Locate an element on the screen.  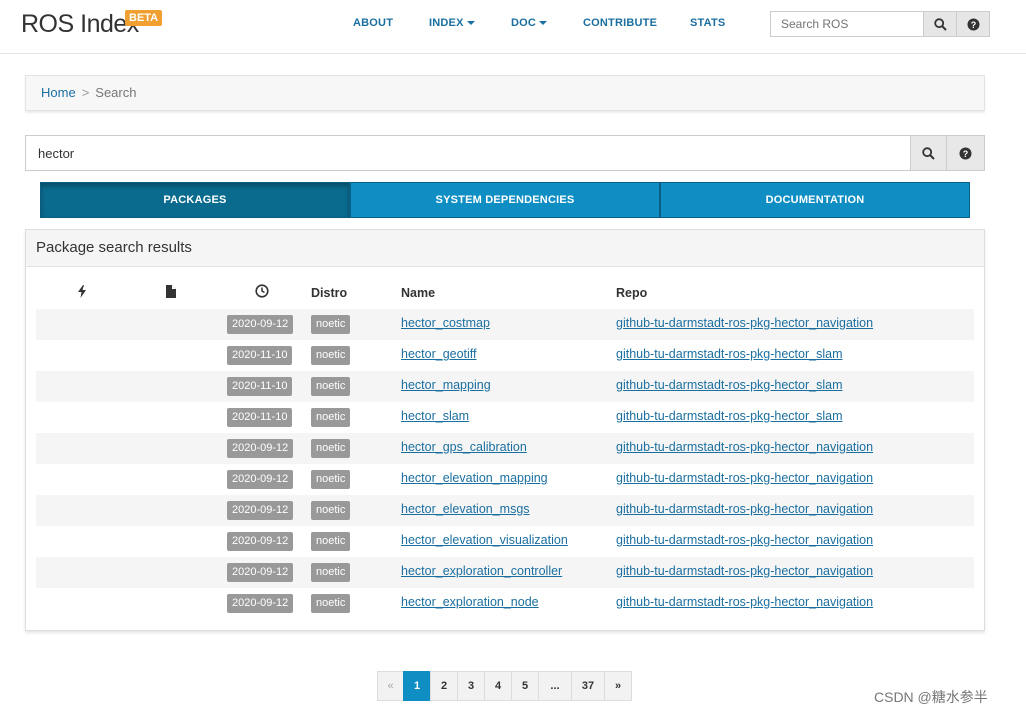
package-name-link: hector_exploration_controller is located at coordinates (481, 571).